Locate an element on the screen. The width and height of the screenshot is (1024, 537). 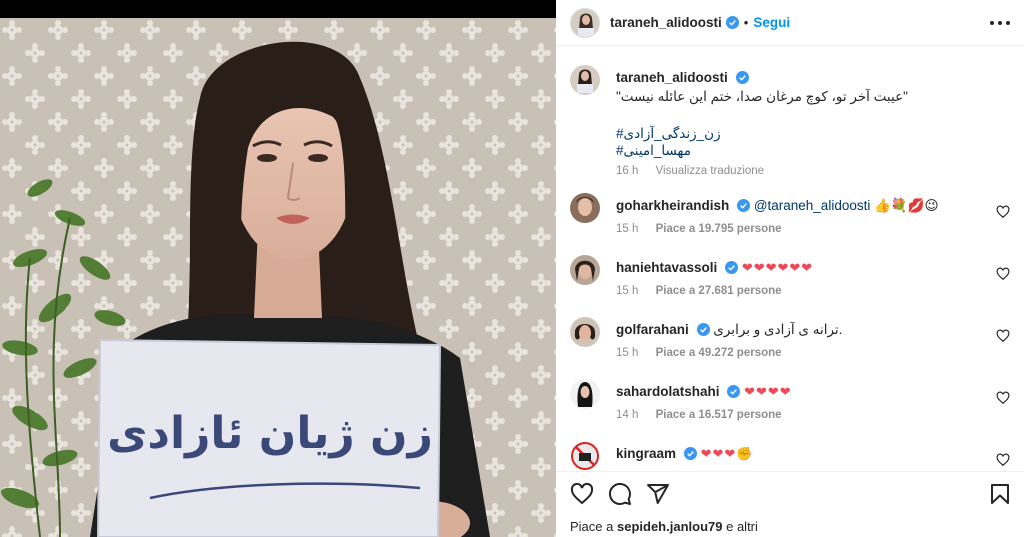
comment-time: 14 h is located at coordinates (627, 415).